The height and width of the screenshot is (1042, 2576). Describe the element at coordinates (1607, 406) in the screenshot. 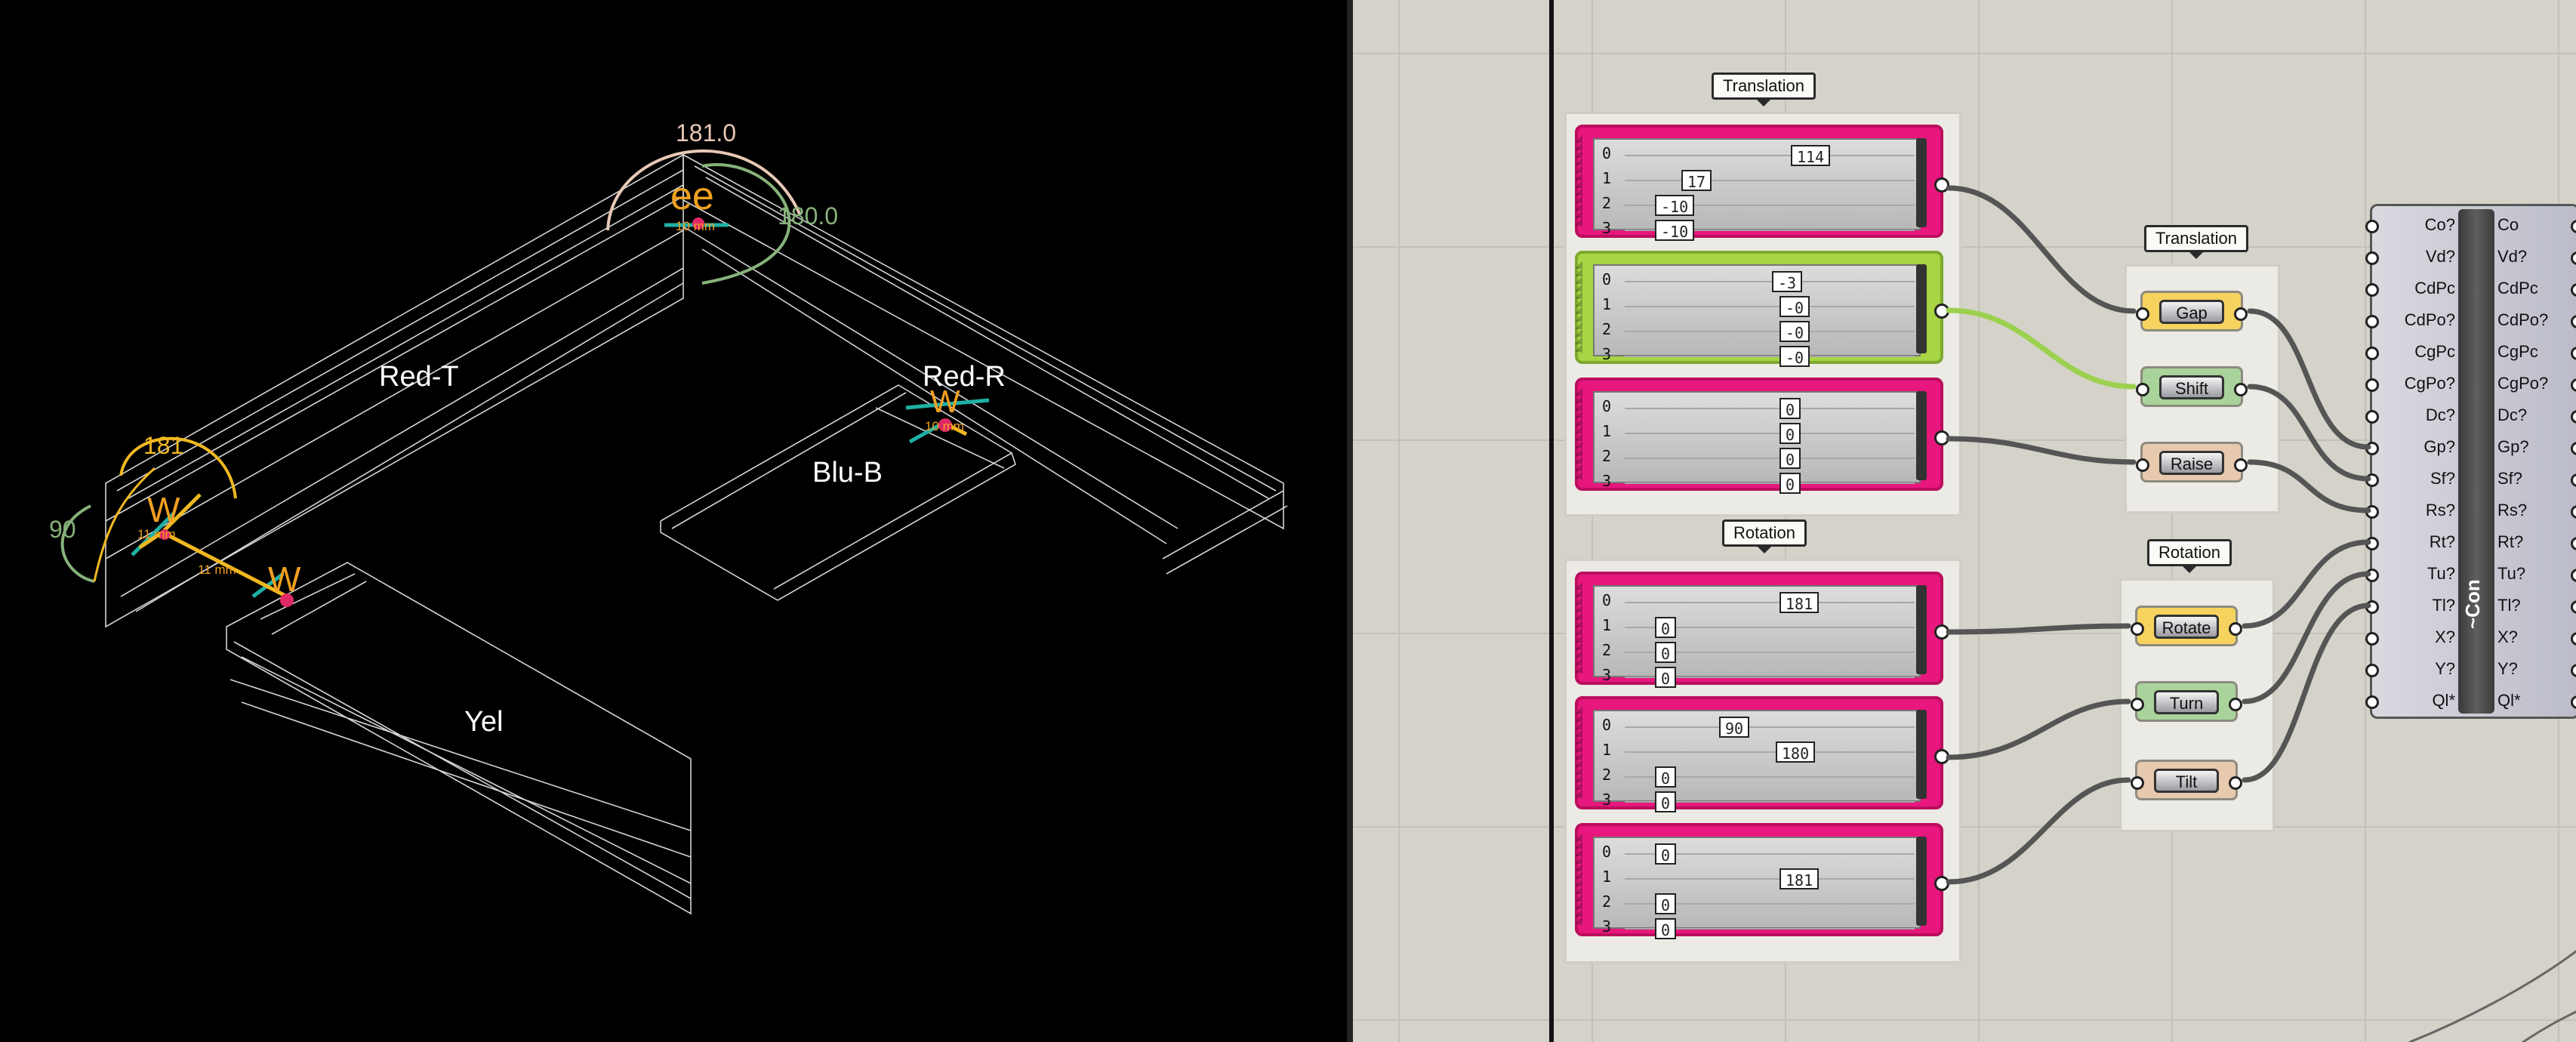

I see `slider-row-index: 0` at that location.